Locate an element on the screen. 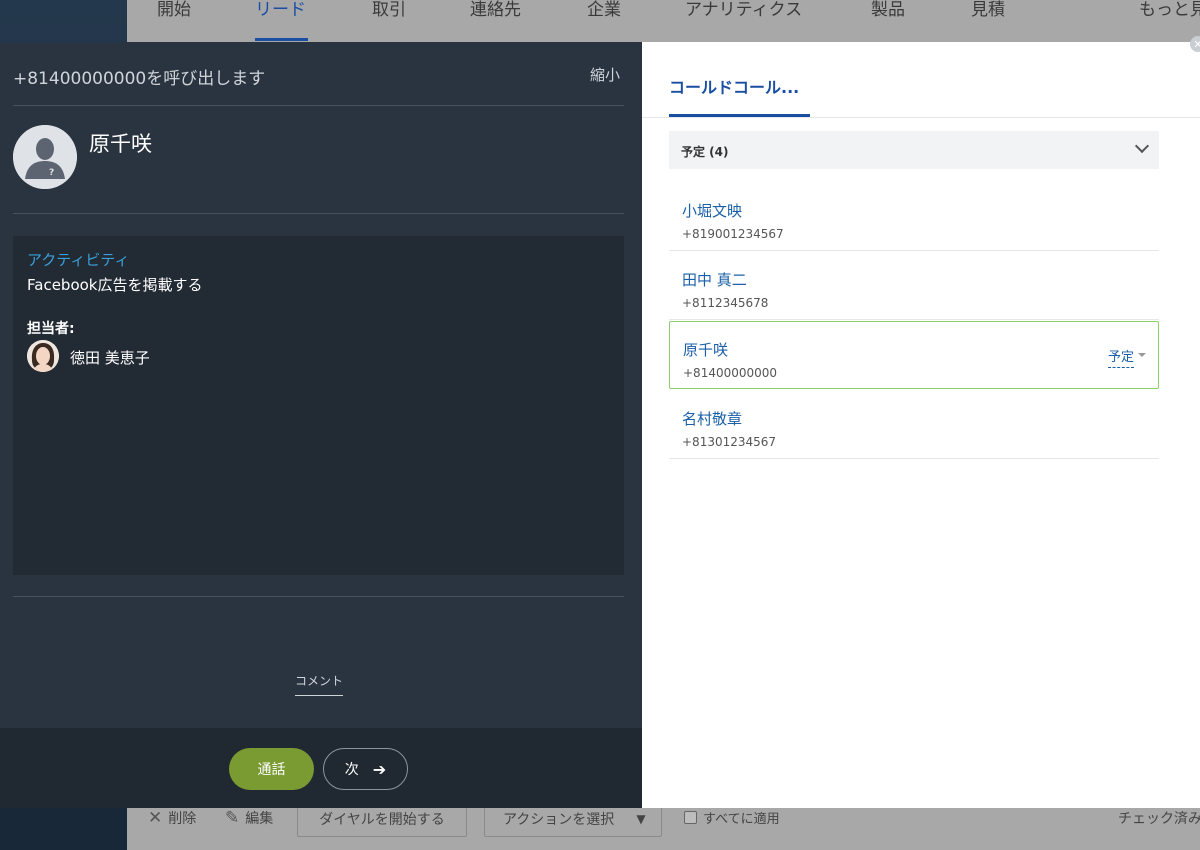 The image size is (1200, 850). tab-active-indicator is located at coordinates (739, 115).